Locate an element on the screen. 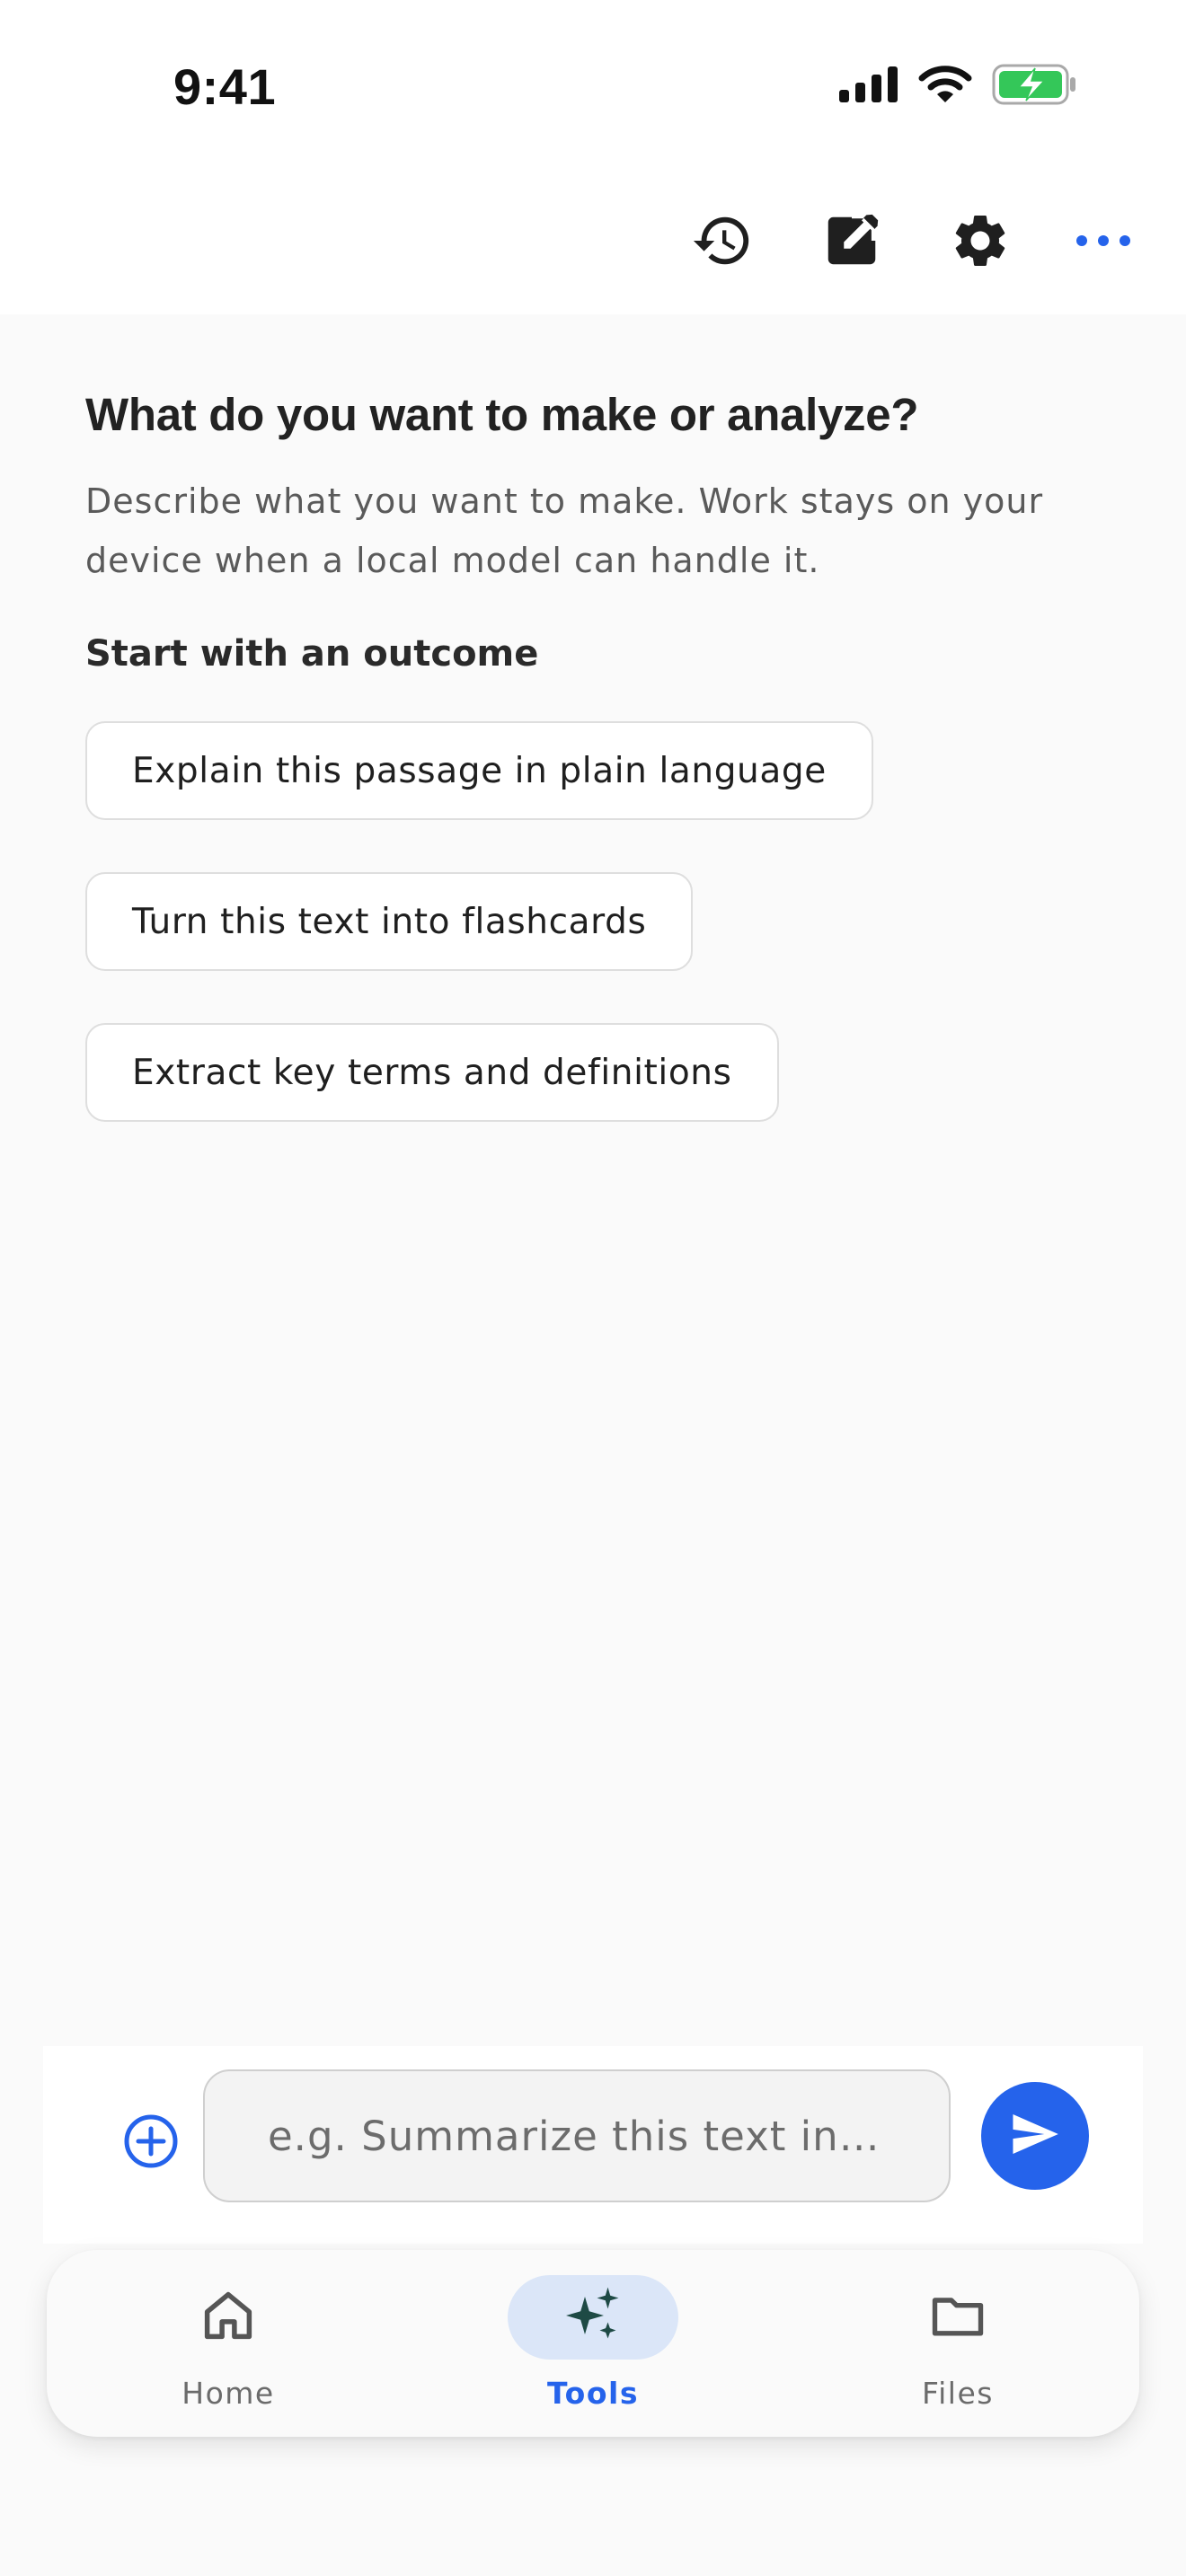  nav-icon-container-active is located at coordinates (593, 2317).